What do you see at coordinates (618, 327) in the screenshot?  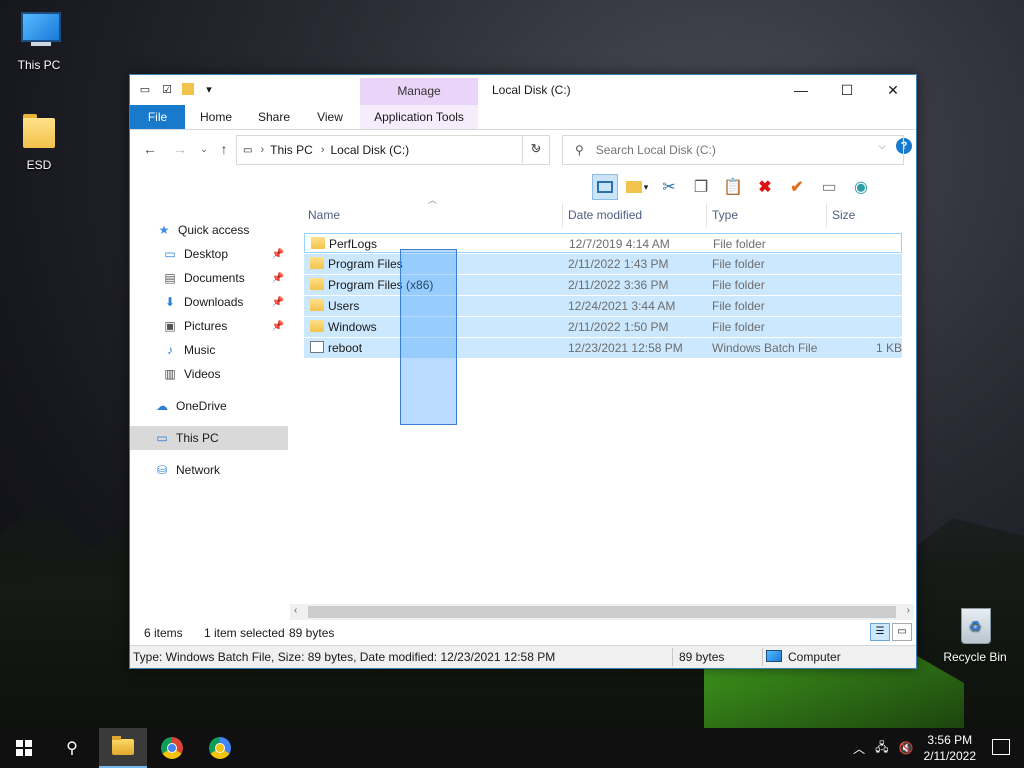 I see `file-date: 2/11/2022 1:50 PM` at bounding box center [618, 327].